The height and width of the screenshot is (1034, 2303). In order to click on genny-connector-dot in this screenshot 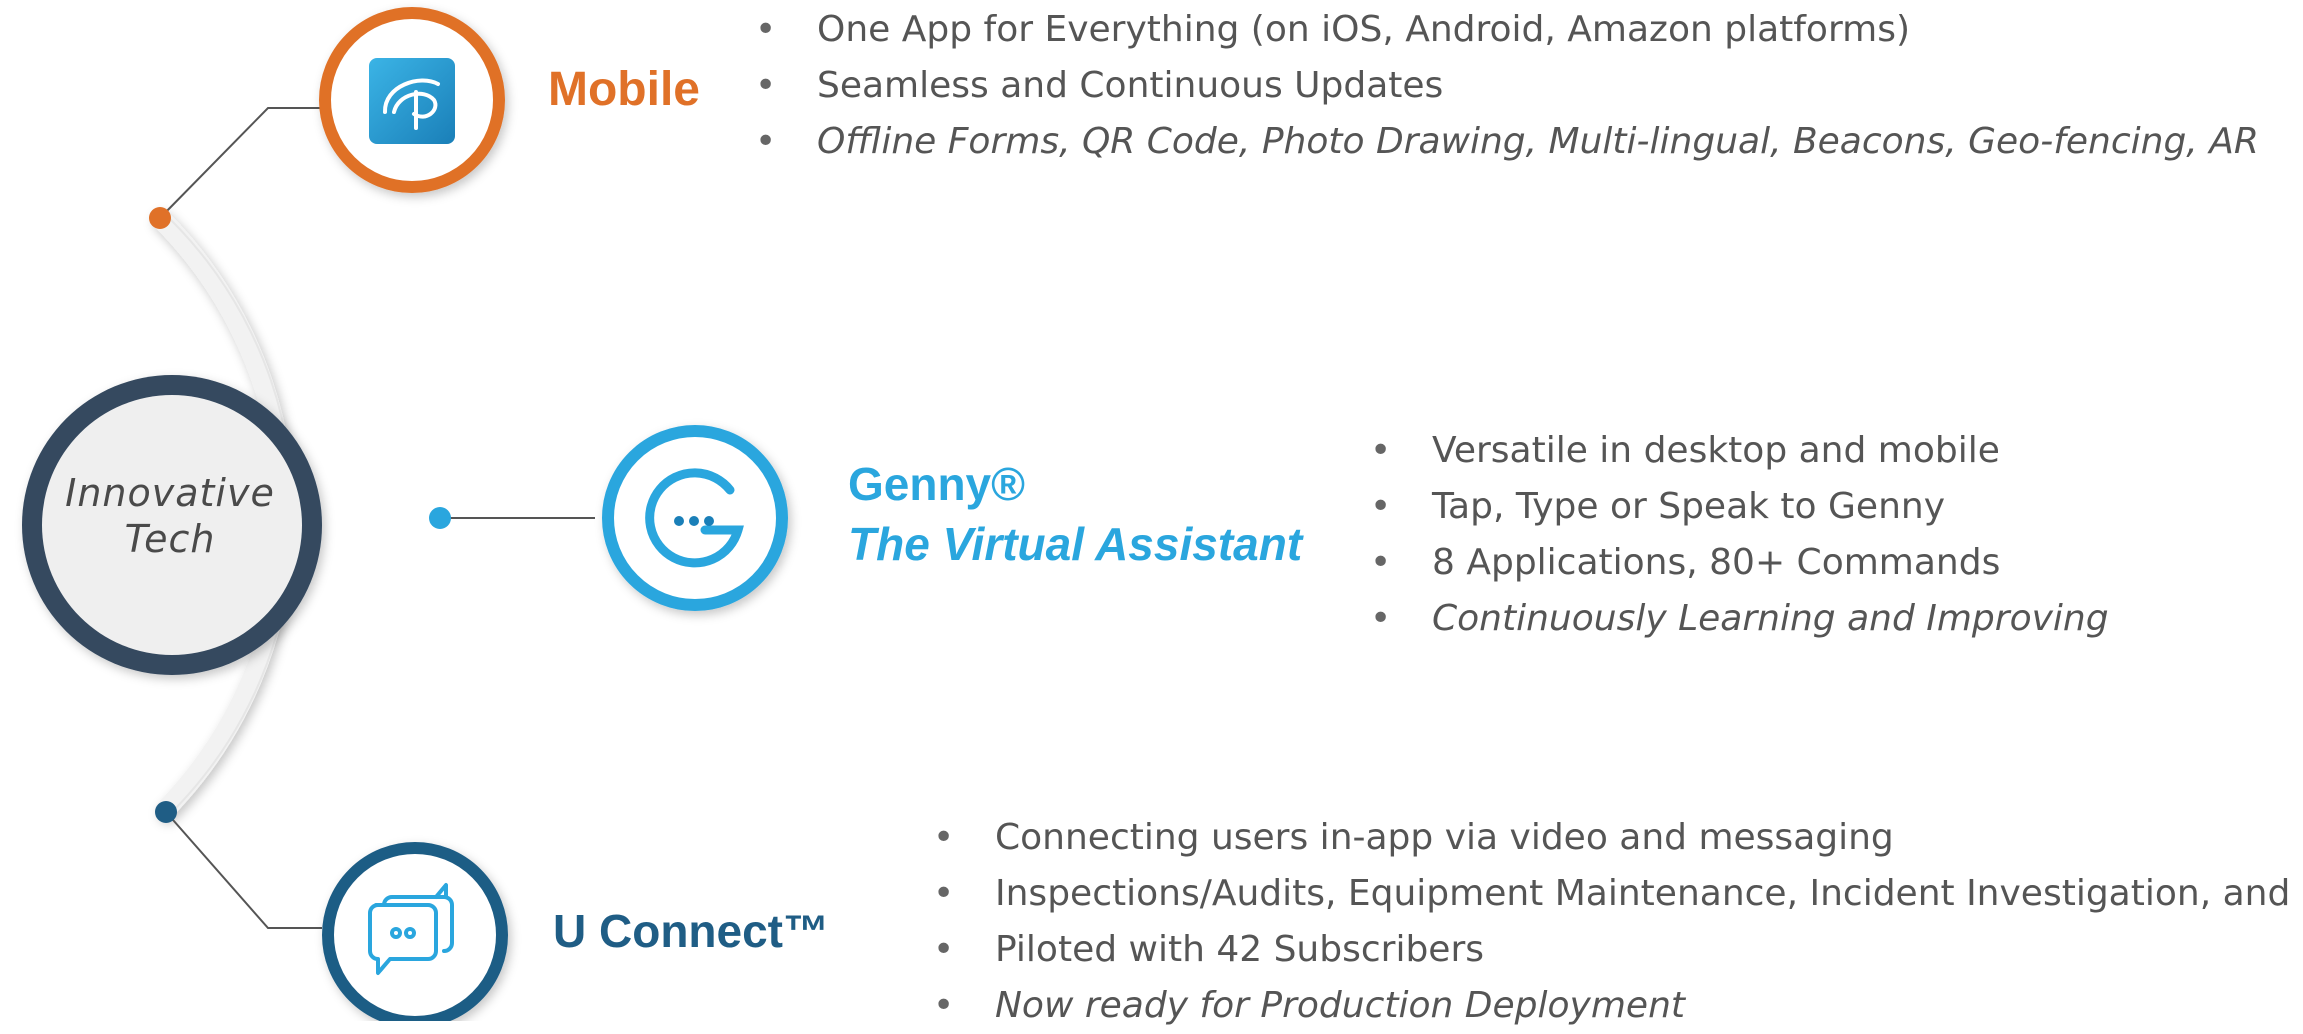, I will do `click(440, 518)`.